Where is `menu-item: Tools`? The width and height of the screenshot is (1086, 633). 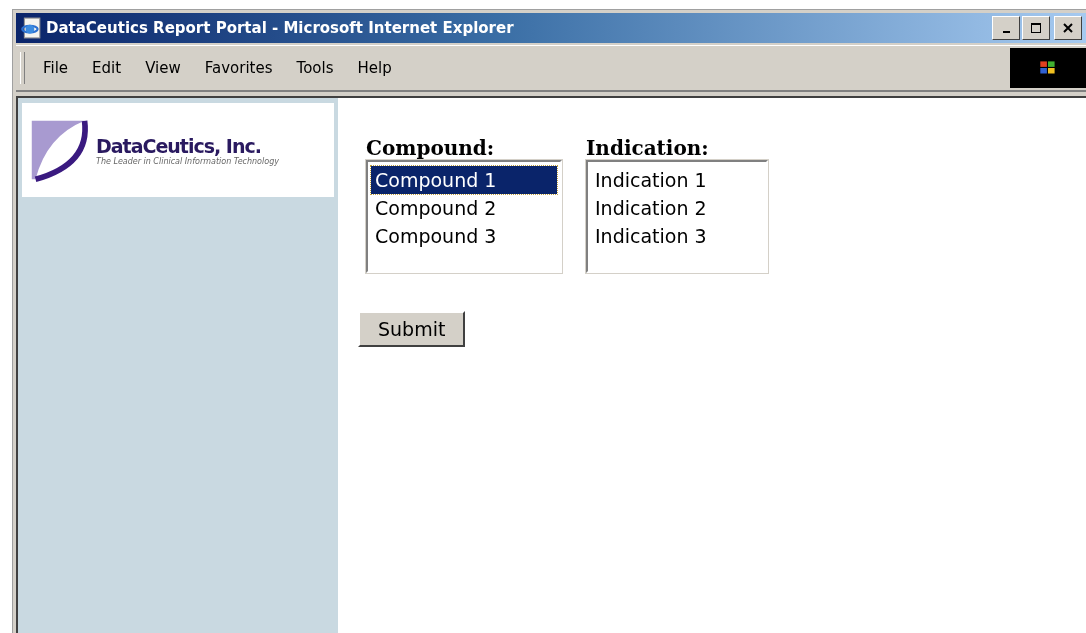
menu-item: Tools is located at coordinates (317, 68).